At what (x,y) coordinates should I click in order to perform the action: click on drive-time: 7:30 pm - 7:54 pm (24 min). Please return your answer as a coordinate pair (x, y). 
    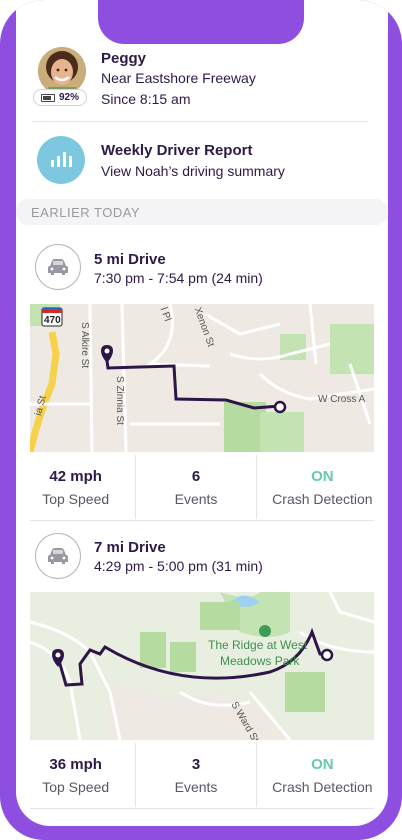
    Looking at the image, I should click on (178, 278).